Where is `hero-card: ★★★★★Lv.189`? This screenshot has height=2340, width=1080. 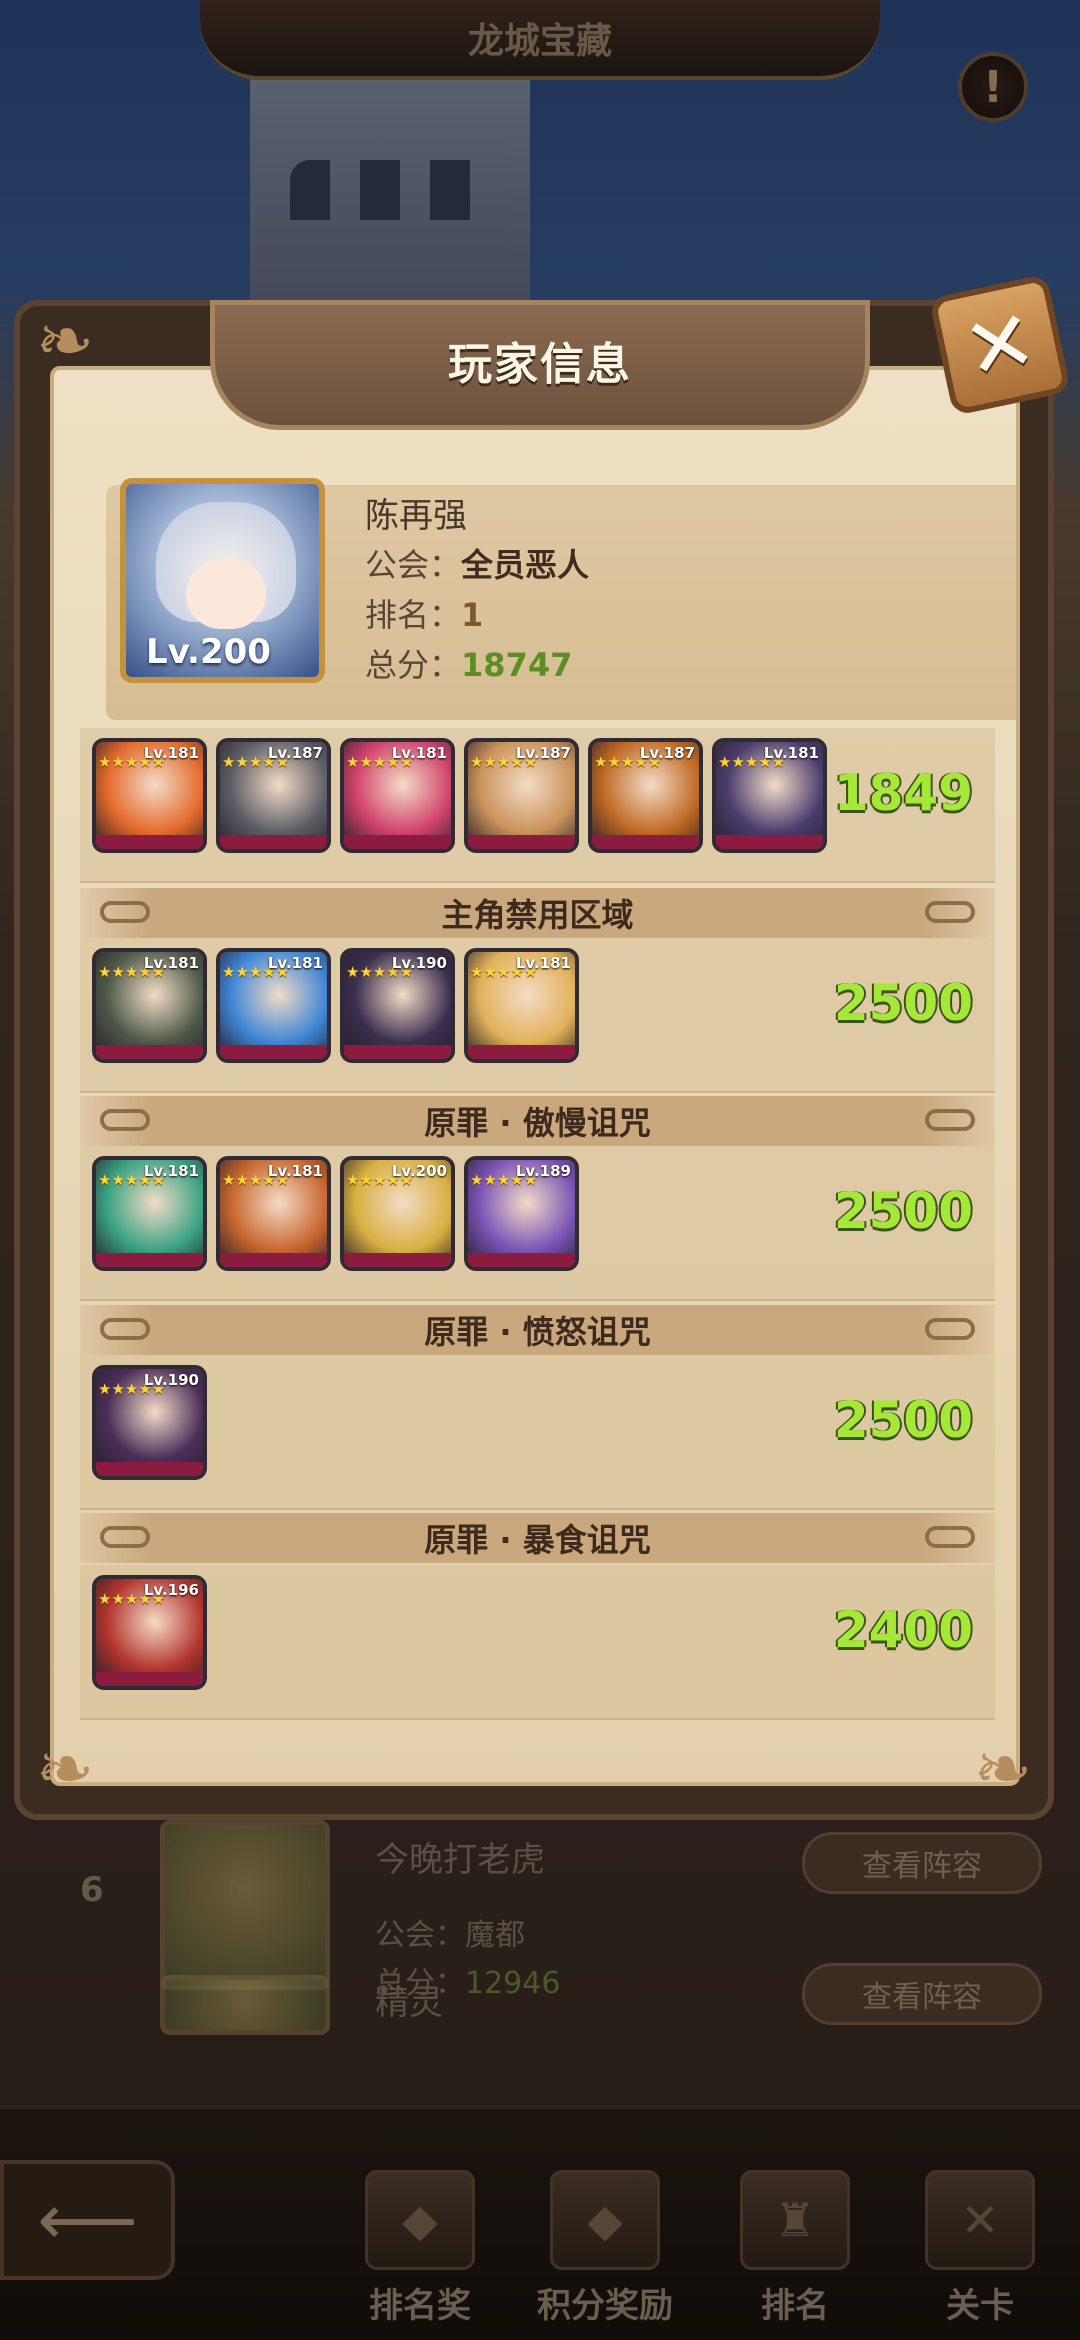
hero-card: ★★★★★Lv.189 is located at coordinates (521, 1213).